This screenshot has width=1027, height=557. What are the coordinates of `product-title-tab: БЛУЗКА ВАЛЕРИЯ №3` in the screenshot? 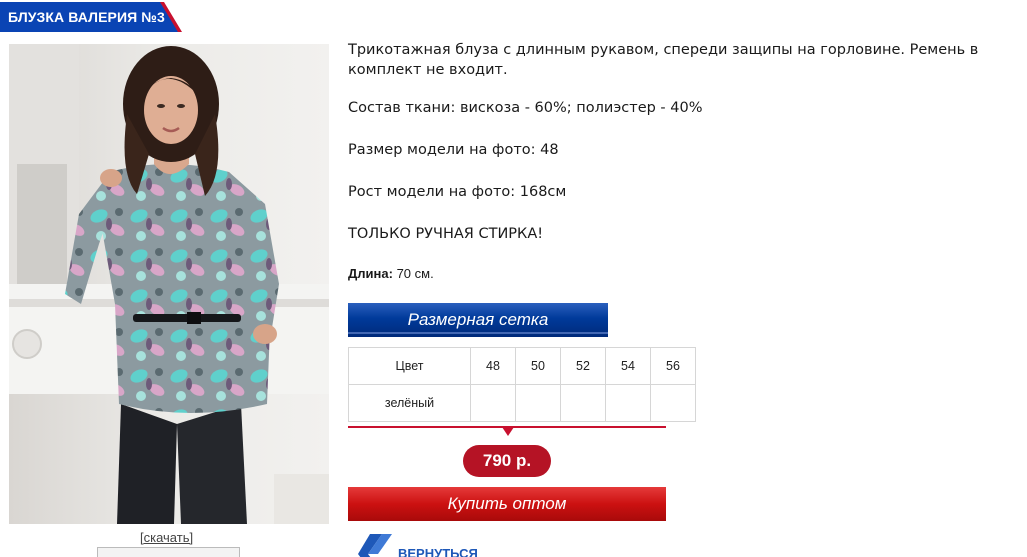 It's located at (91, 16).